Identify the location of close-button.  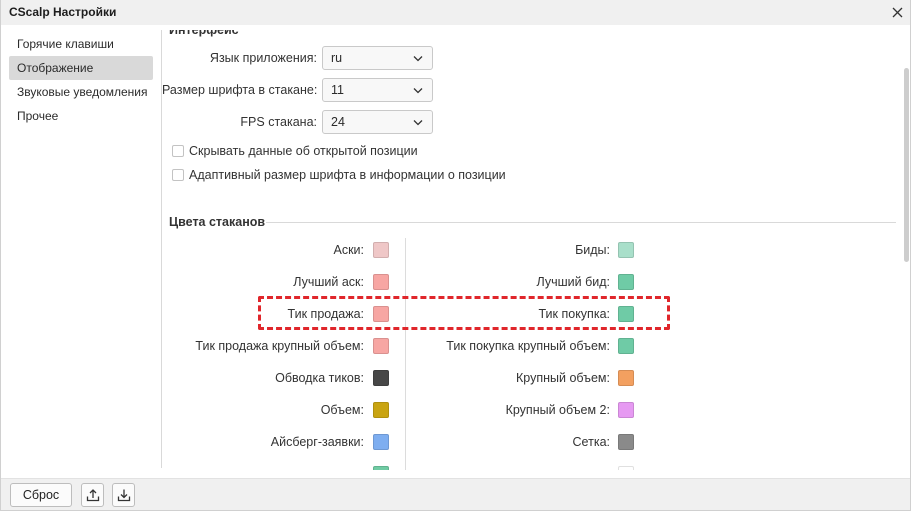
(897, 12).